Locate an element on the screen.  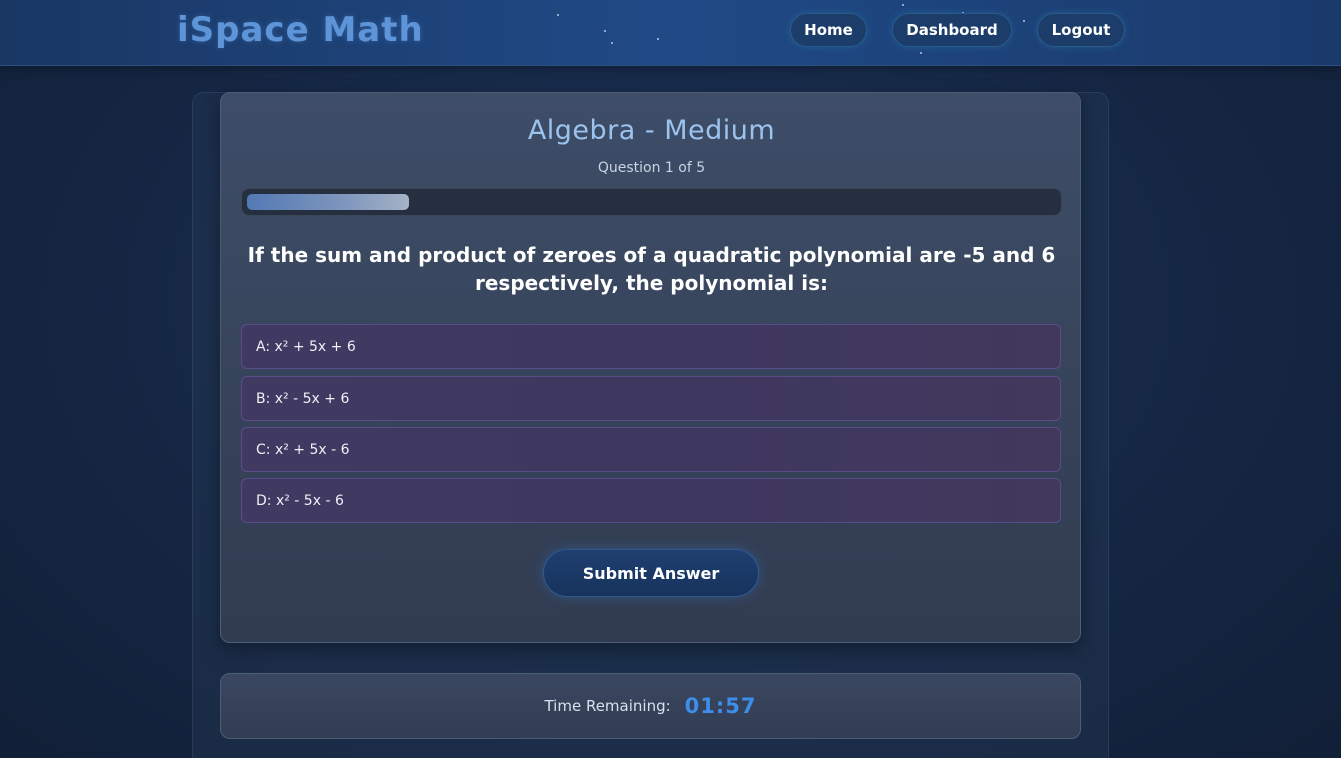
nav-logout-button: Logout is located at coordinates (1081, 30).